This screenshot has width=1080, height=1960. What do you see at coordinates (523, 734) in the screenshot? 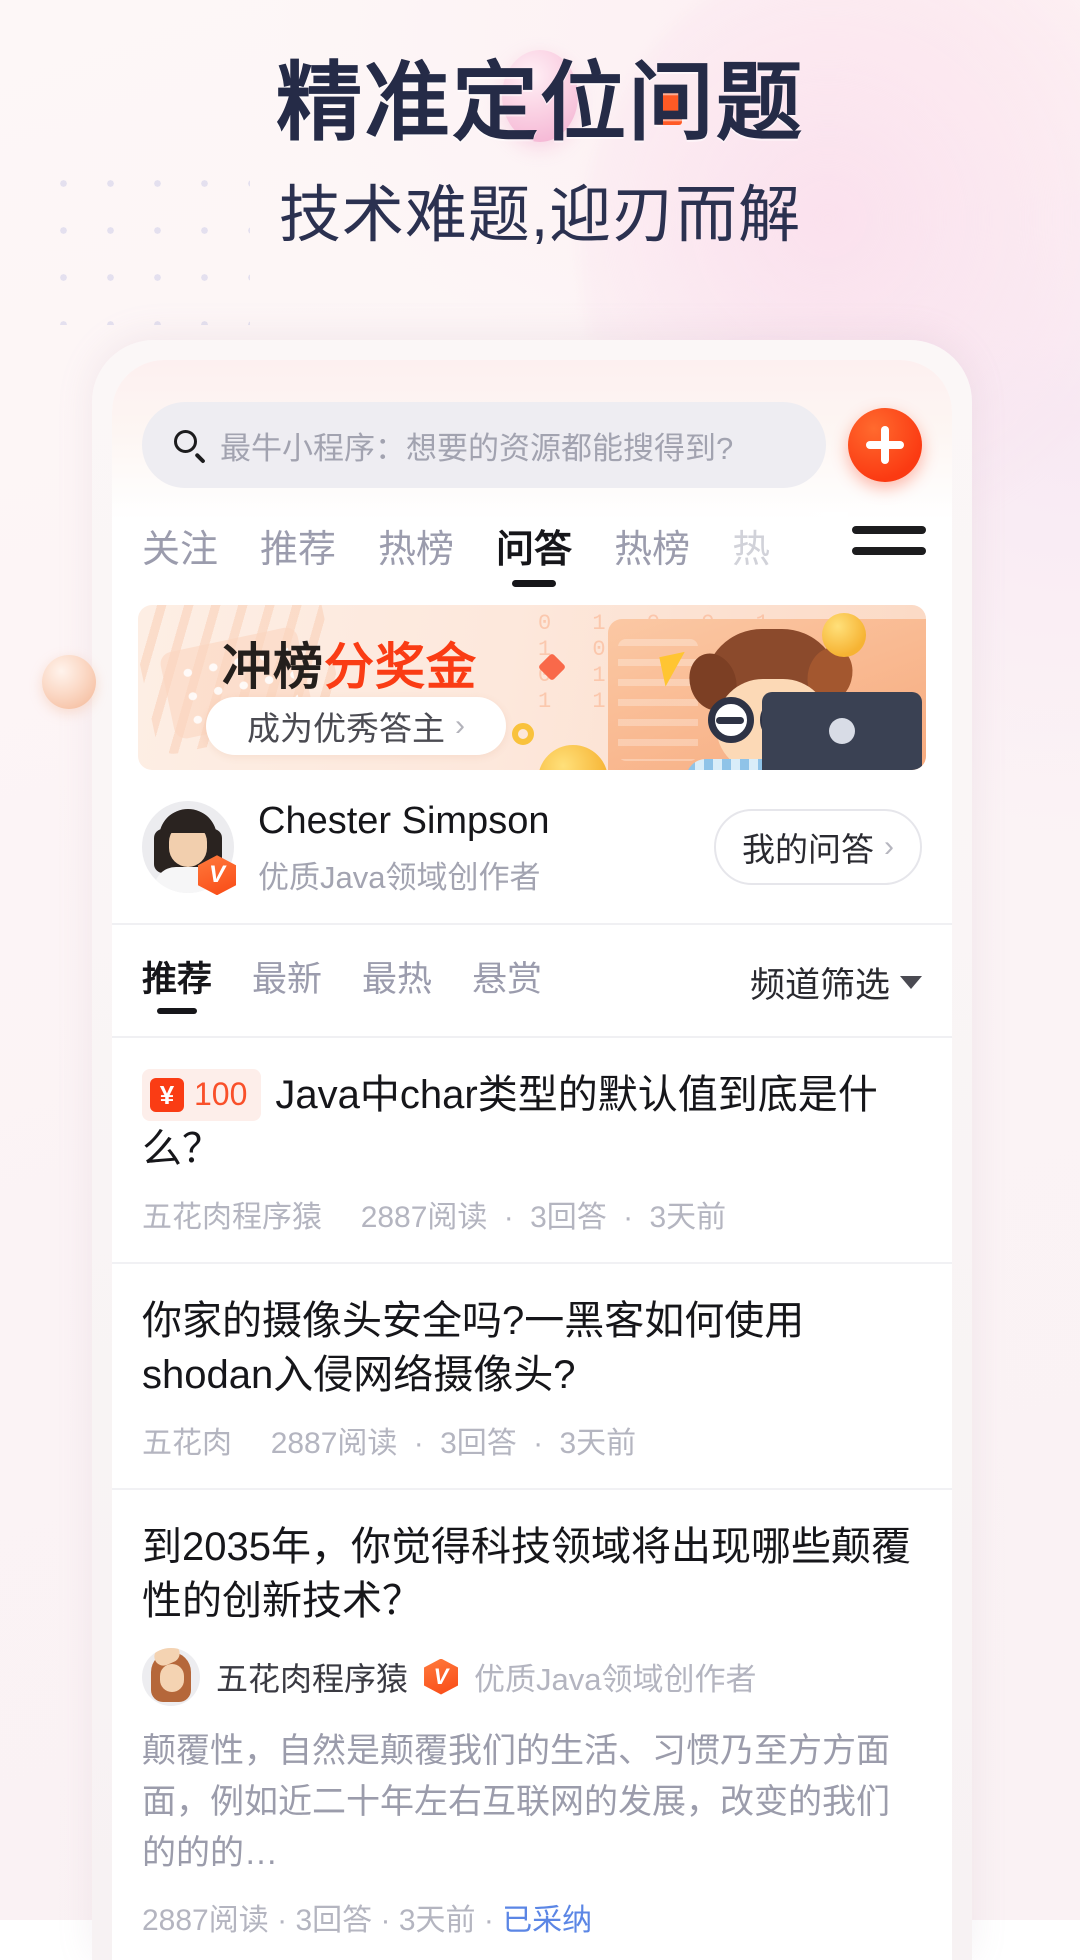
I see `banner-ring-decor` at bounding box center [523, 734].